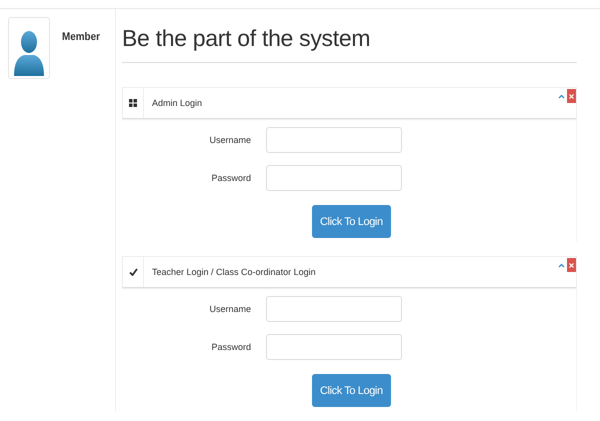 This screenshot has width=600, height=421. I want to click on checkmark-icon, so click(133, 272).